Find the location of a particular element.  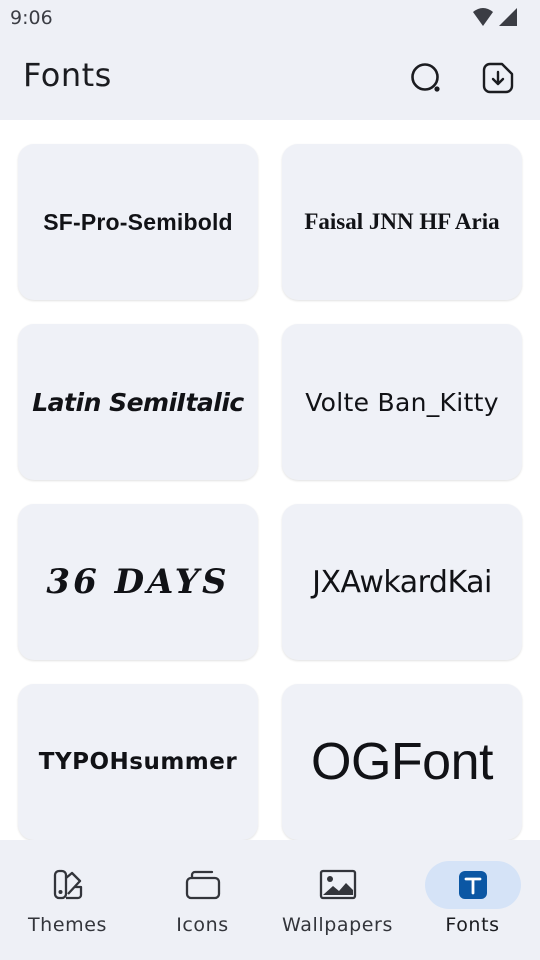

font-name: OGFont is located at coordinates (402, 762).